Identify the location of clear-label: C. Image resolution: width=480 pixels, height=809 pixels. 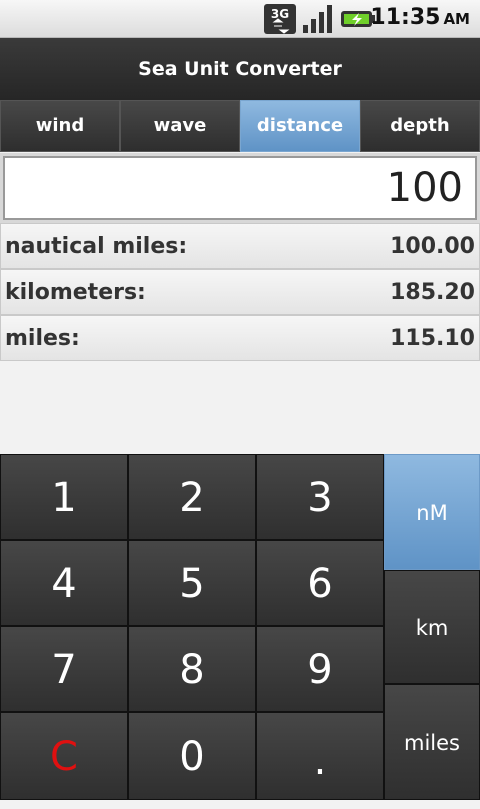
(64, 757).